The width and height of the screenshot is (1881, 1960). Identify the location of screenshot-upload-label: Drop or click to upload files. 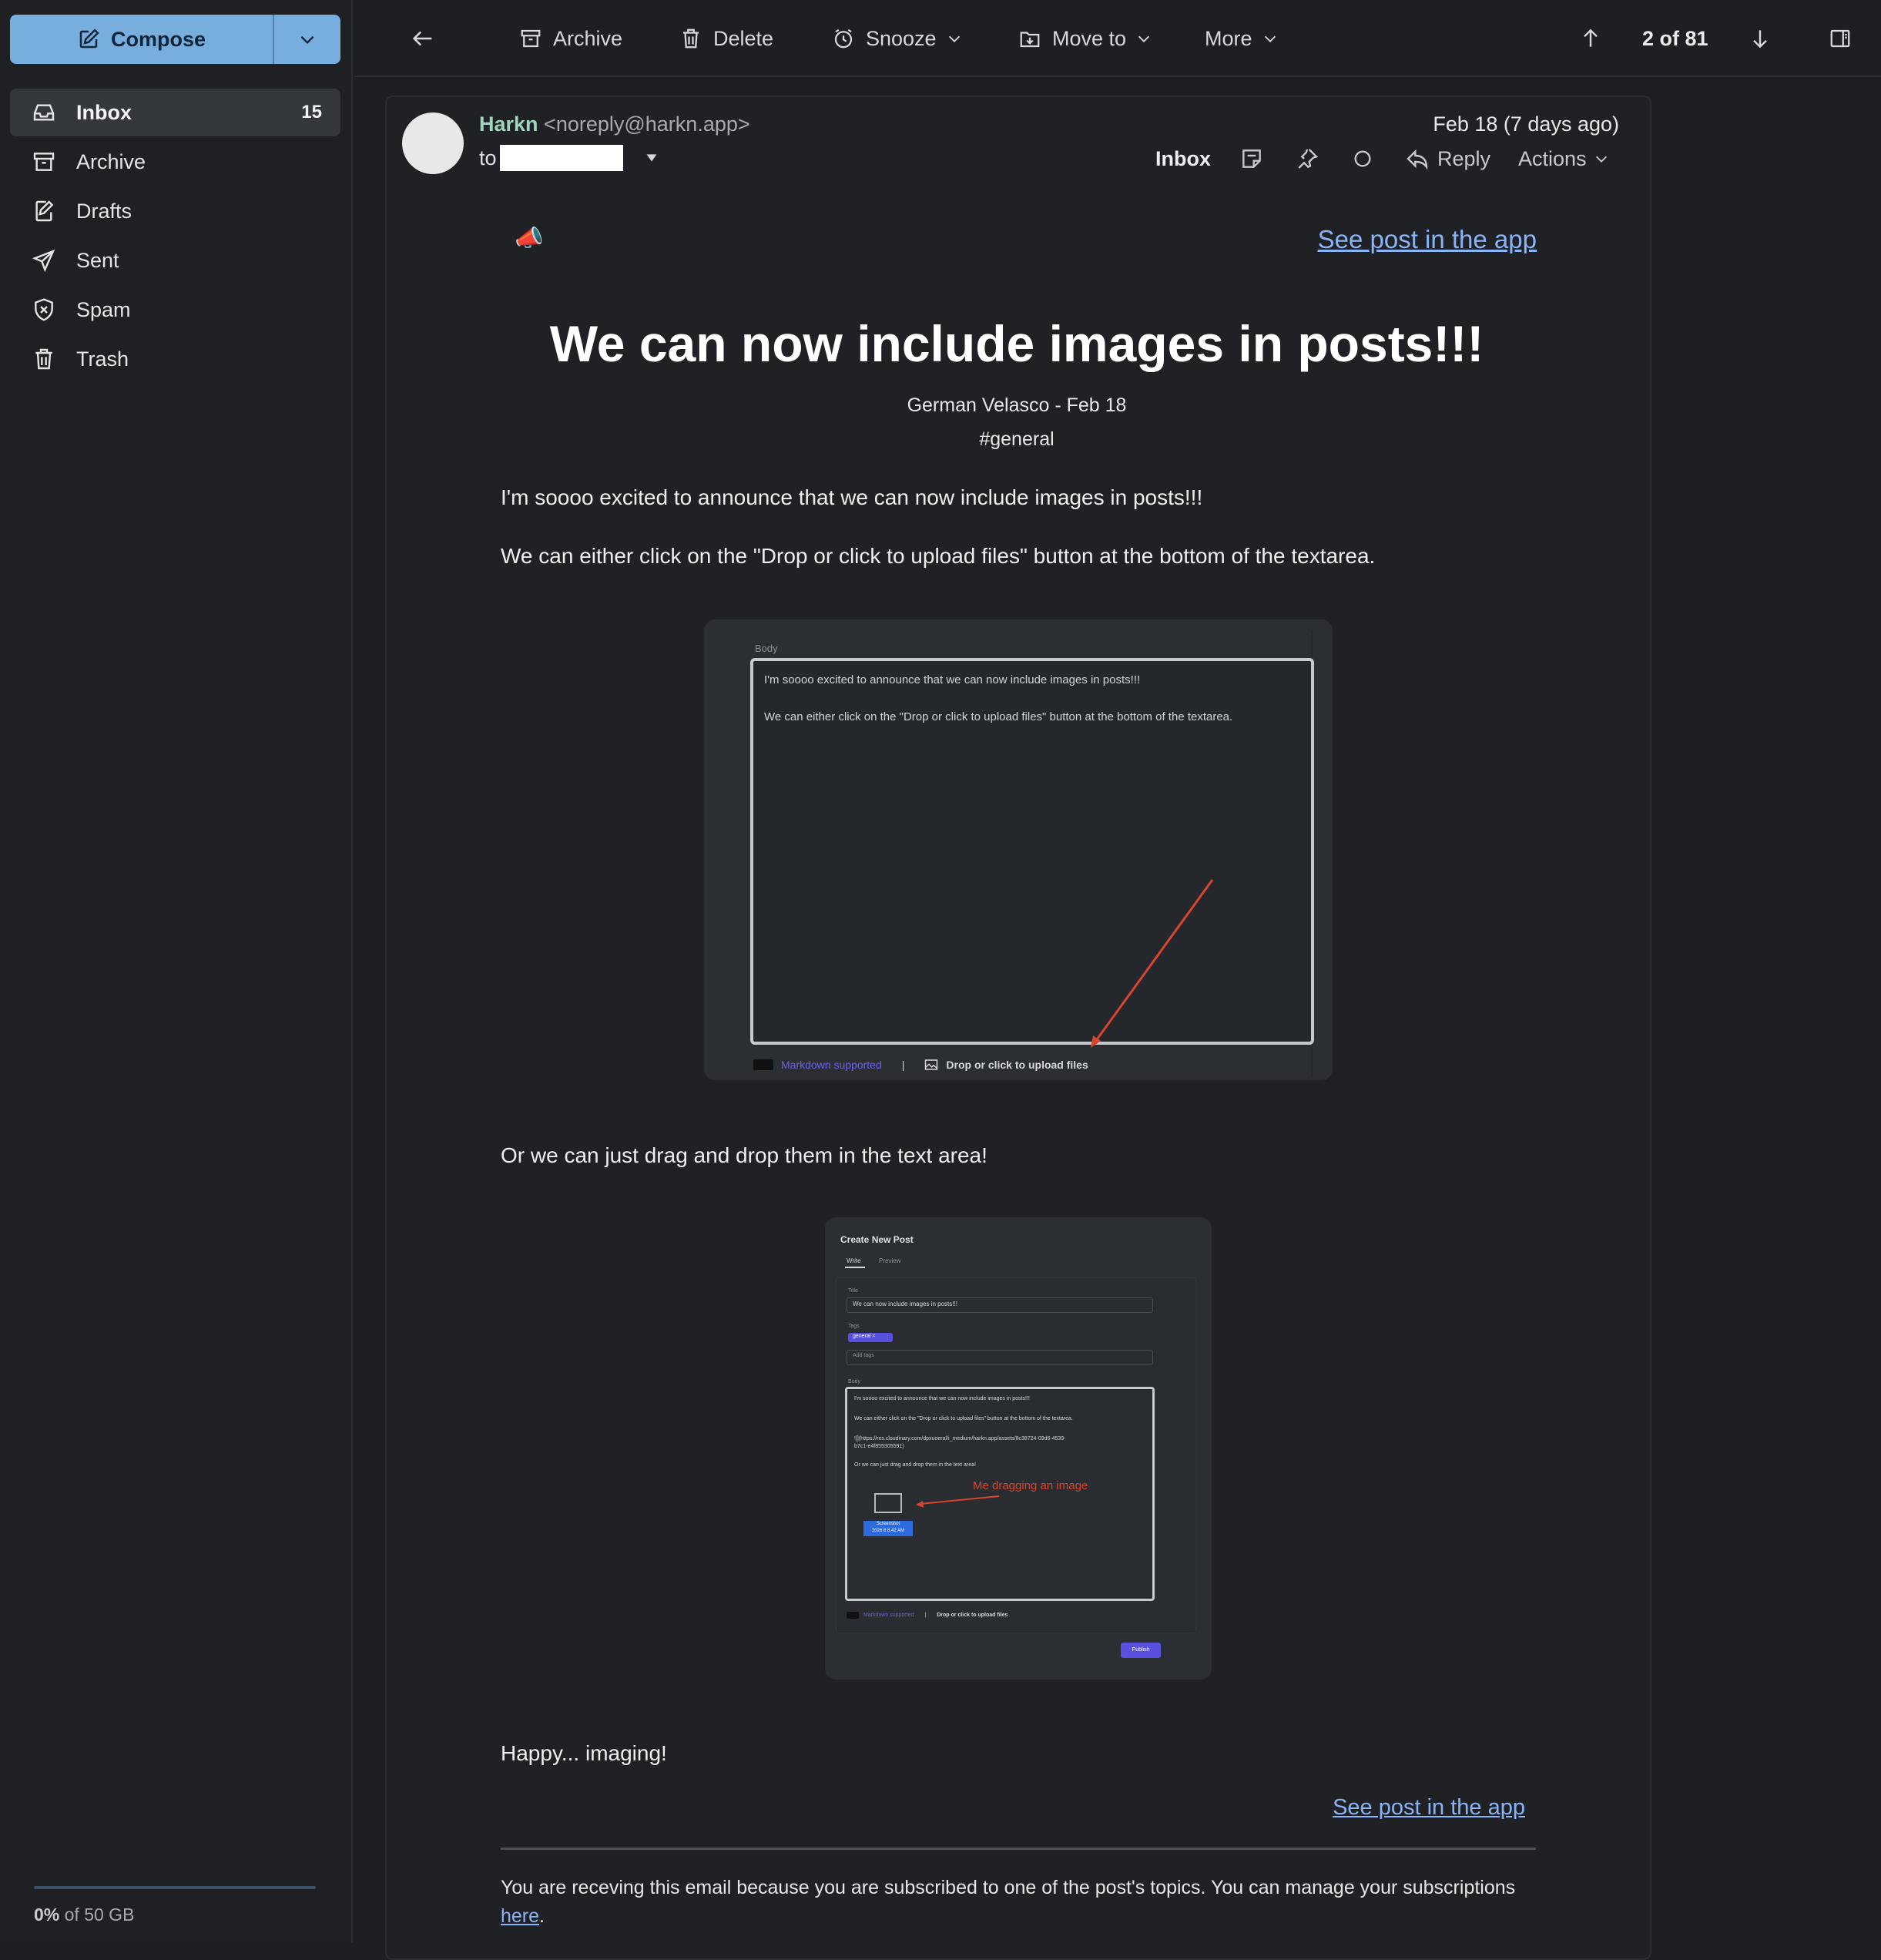
(972, 1616).